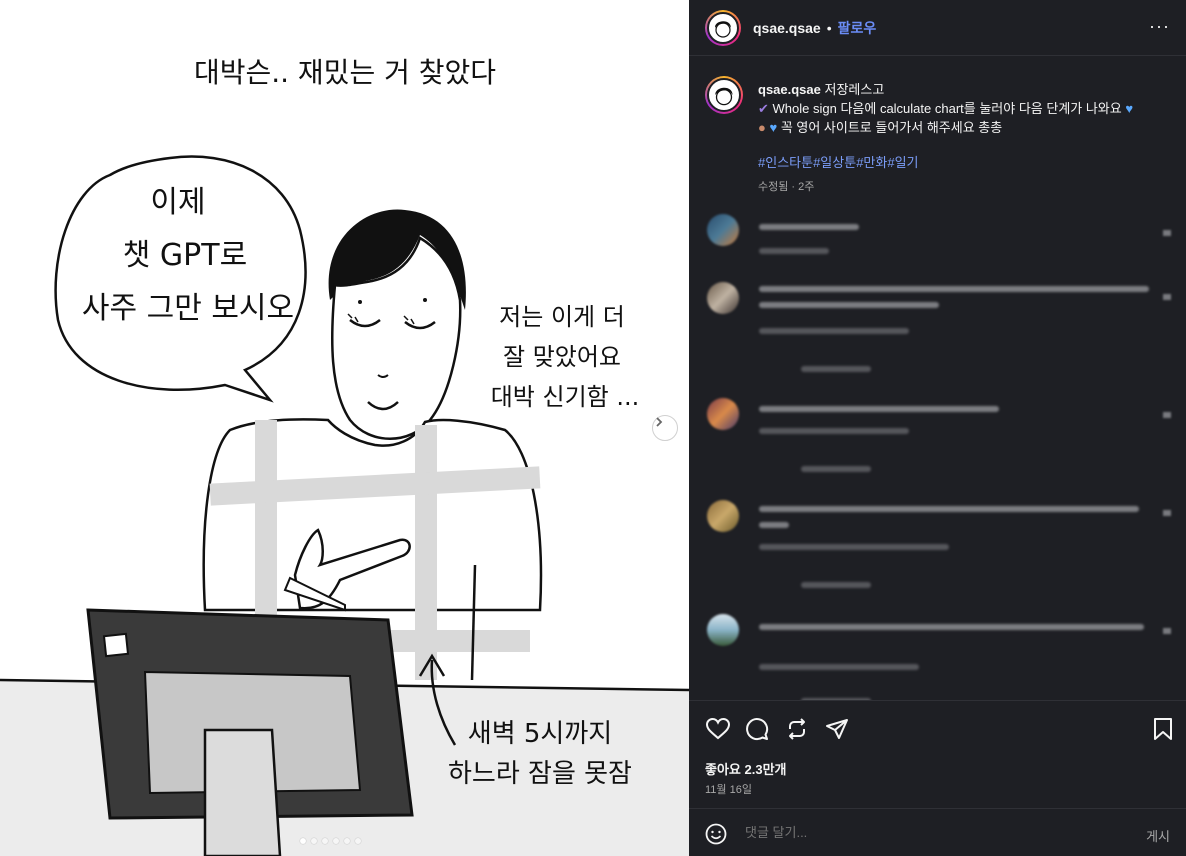 Image resolution: width=1186 pixels, height=856 pixels. What do you see at coordinates (891, 127) in the screenshot?
I see `caption-line-2: 꼭 영어 사이트로 들어가서 해주세요 총총` at bounding box center [891, 127].